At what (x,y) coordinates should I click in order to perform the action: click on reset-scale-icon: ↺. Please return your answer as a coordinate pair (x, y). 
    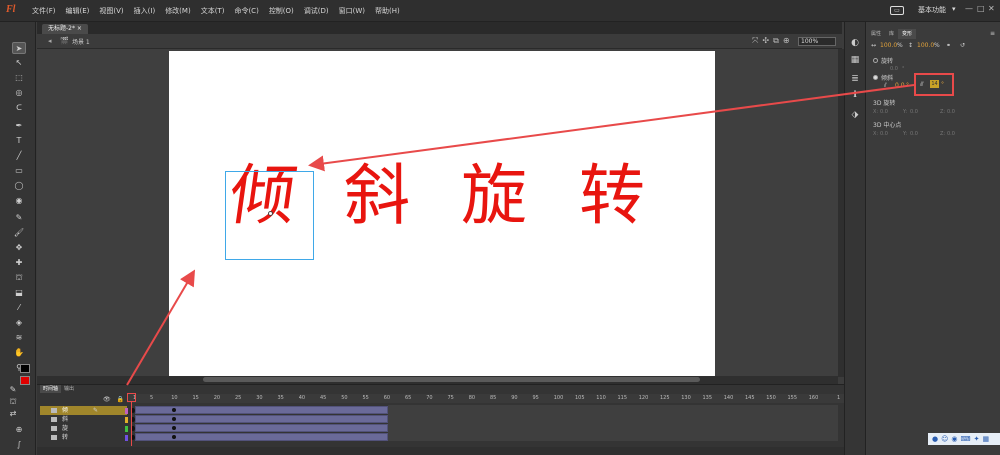
    Looking at the image, I should click on (962, 45).